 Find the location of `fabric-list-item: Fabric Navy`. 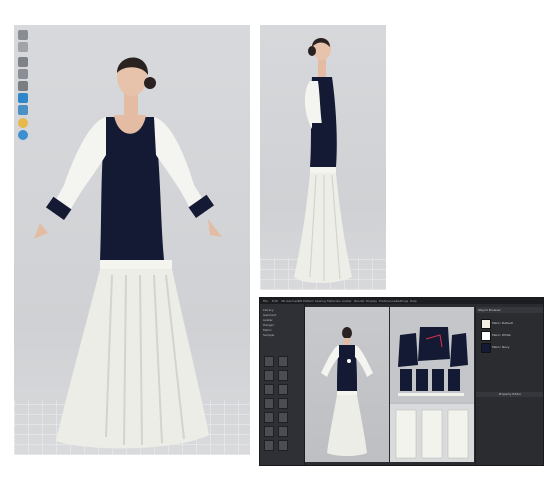

fabric-list-item: Fabric Navy is located at coordinates (511, 348).